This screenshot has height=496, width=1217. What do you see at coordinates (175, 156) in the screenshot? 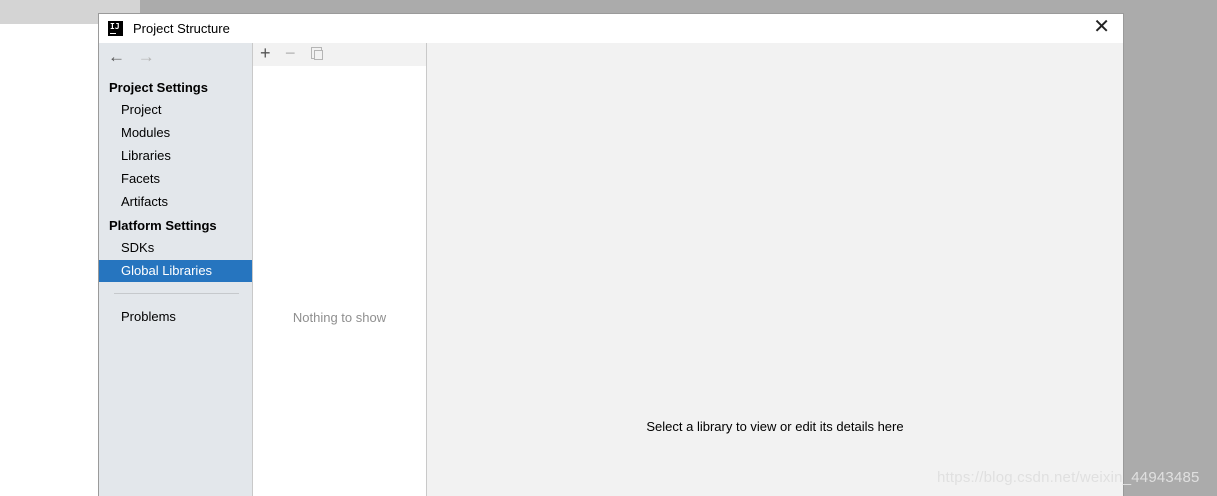
I see `sidebar-item-libraries: Libraries` at bounding box center [175, 156].